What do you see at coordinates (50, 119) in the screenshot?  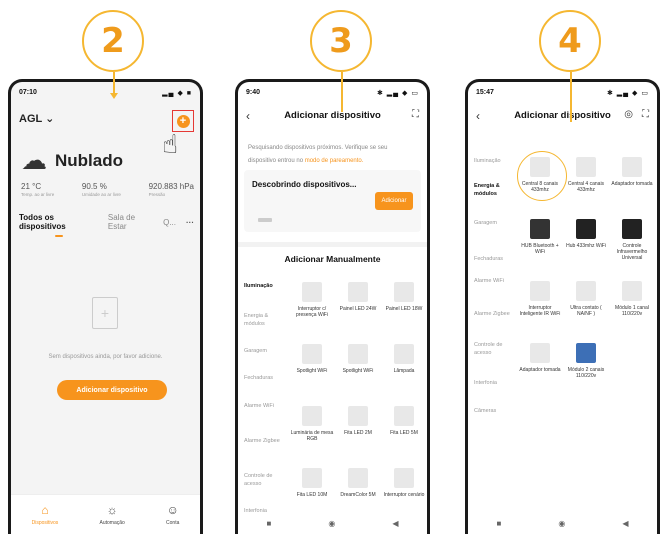 I see `chevron-down-icon: ⌄` at bounding box center [50, 119].